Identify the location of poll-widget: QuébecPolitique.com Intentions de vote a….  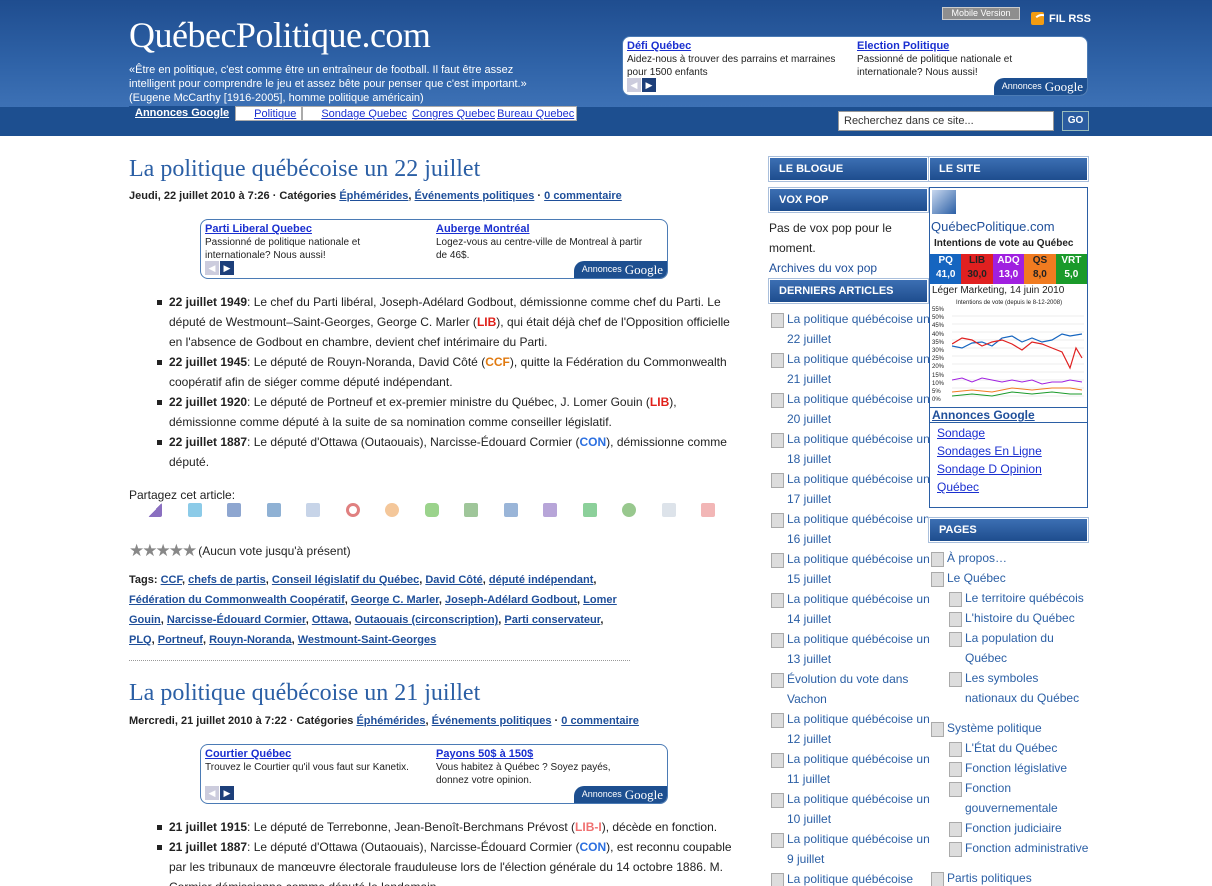
(1008, 305).